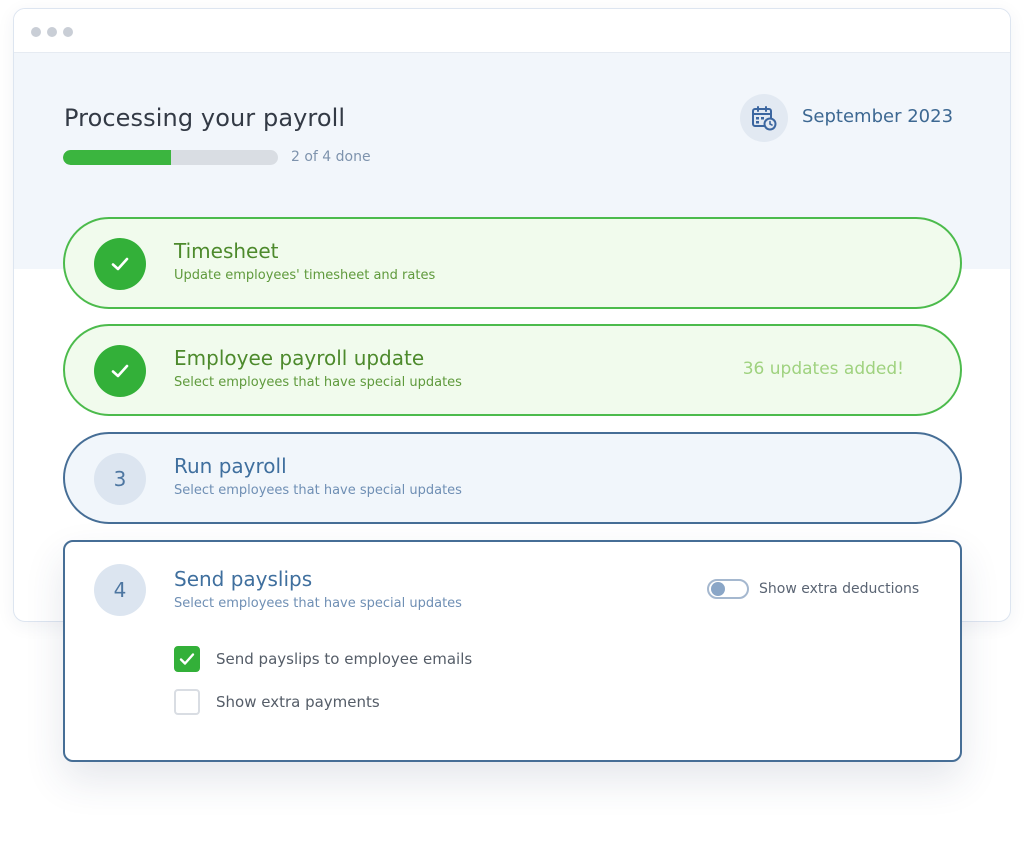  What do you see at coordinates (187, 702) in the screenshot?
I see `extra-payments-checkbox` at bounding box center [187, 702].